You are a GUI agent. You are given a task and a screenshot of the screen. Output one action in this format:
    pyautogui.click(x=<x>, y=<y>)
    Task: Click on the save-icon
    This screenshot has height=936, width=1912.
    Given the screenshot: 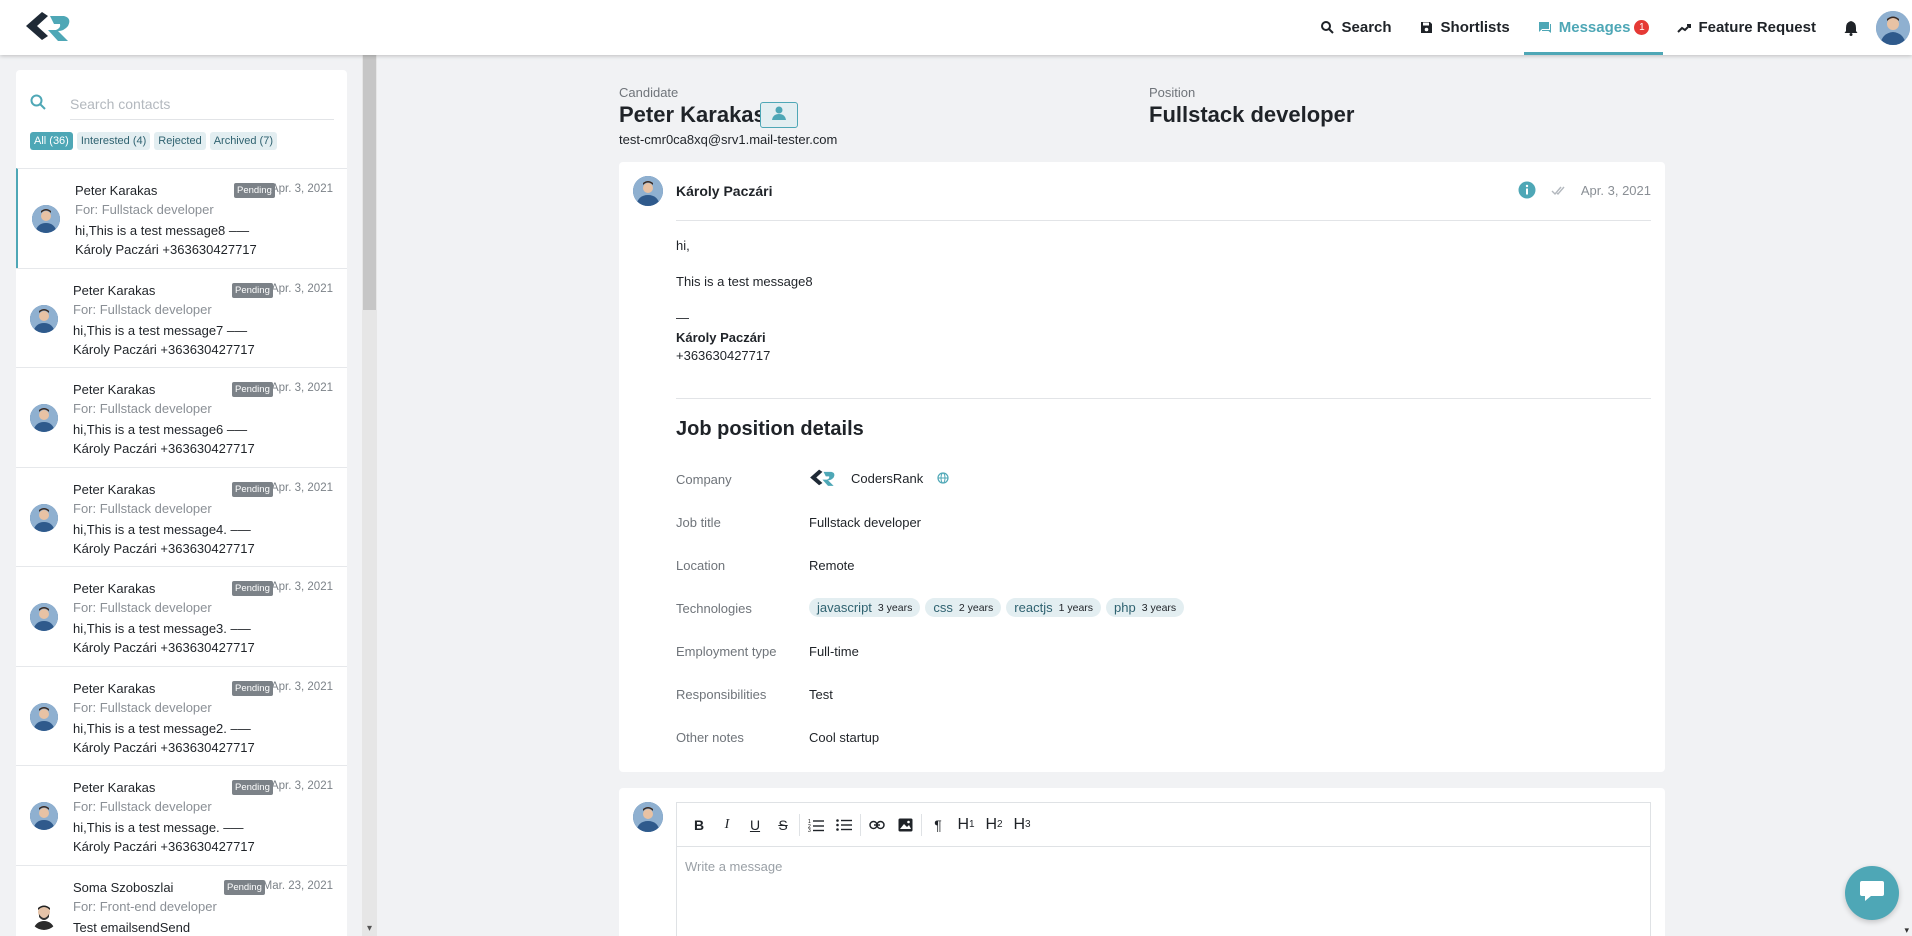 What is the action you would take?
    pyautogui.click(x=1427, y=27)
    